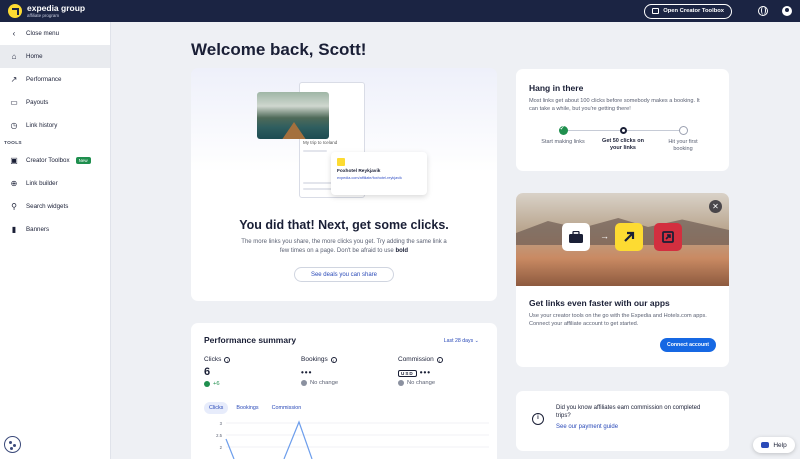  Describe the element at coordinates (765, 445) in the screenshot. I see `chat-bubble-icon` at that location.